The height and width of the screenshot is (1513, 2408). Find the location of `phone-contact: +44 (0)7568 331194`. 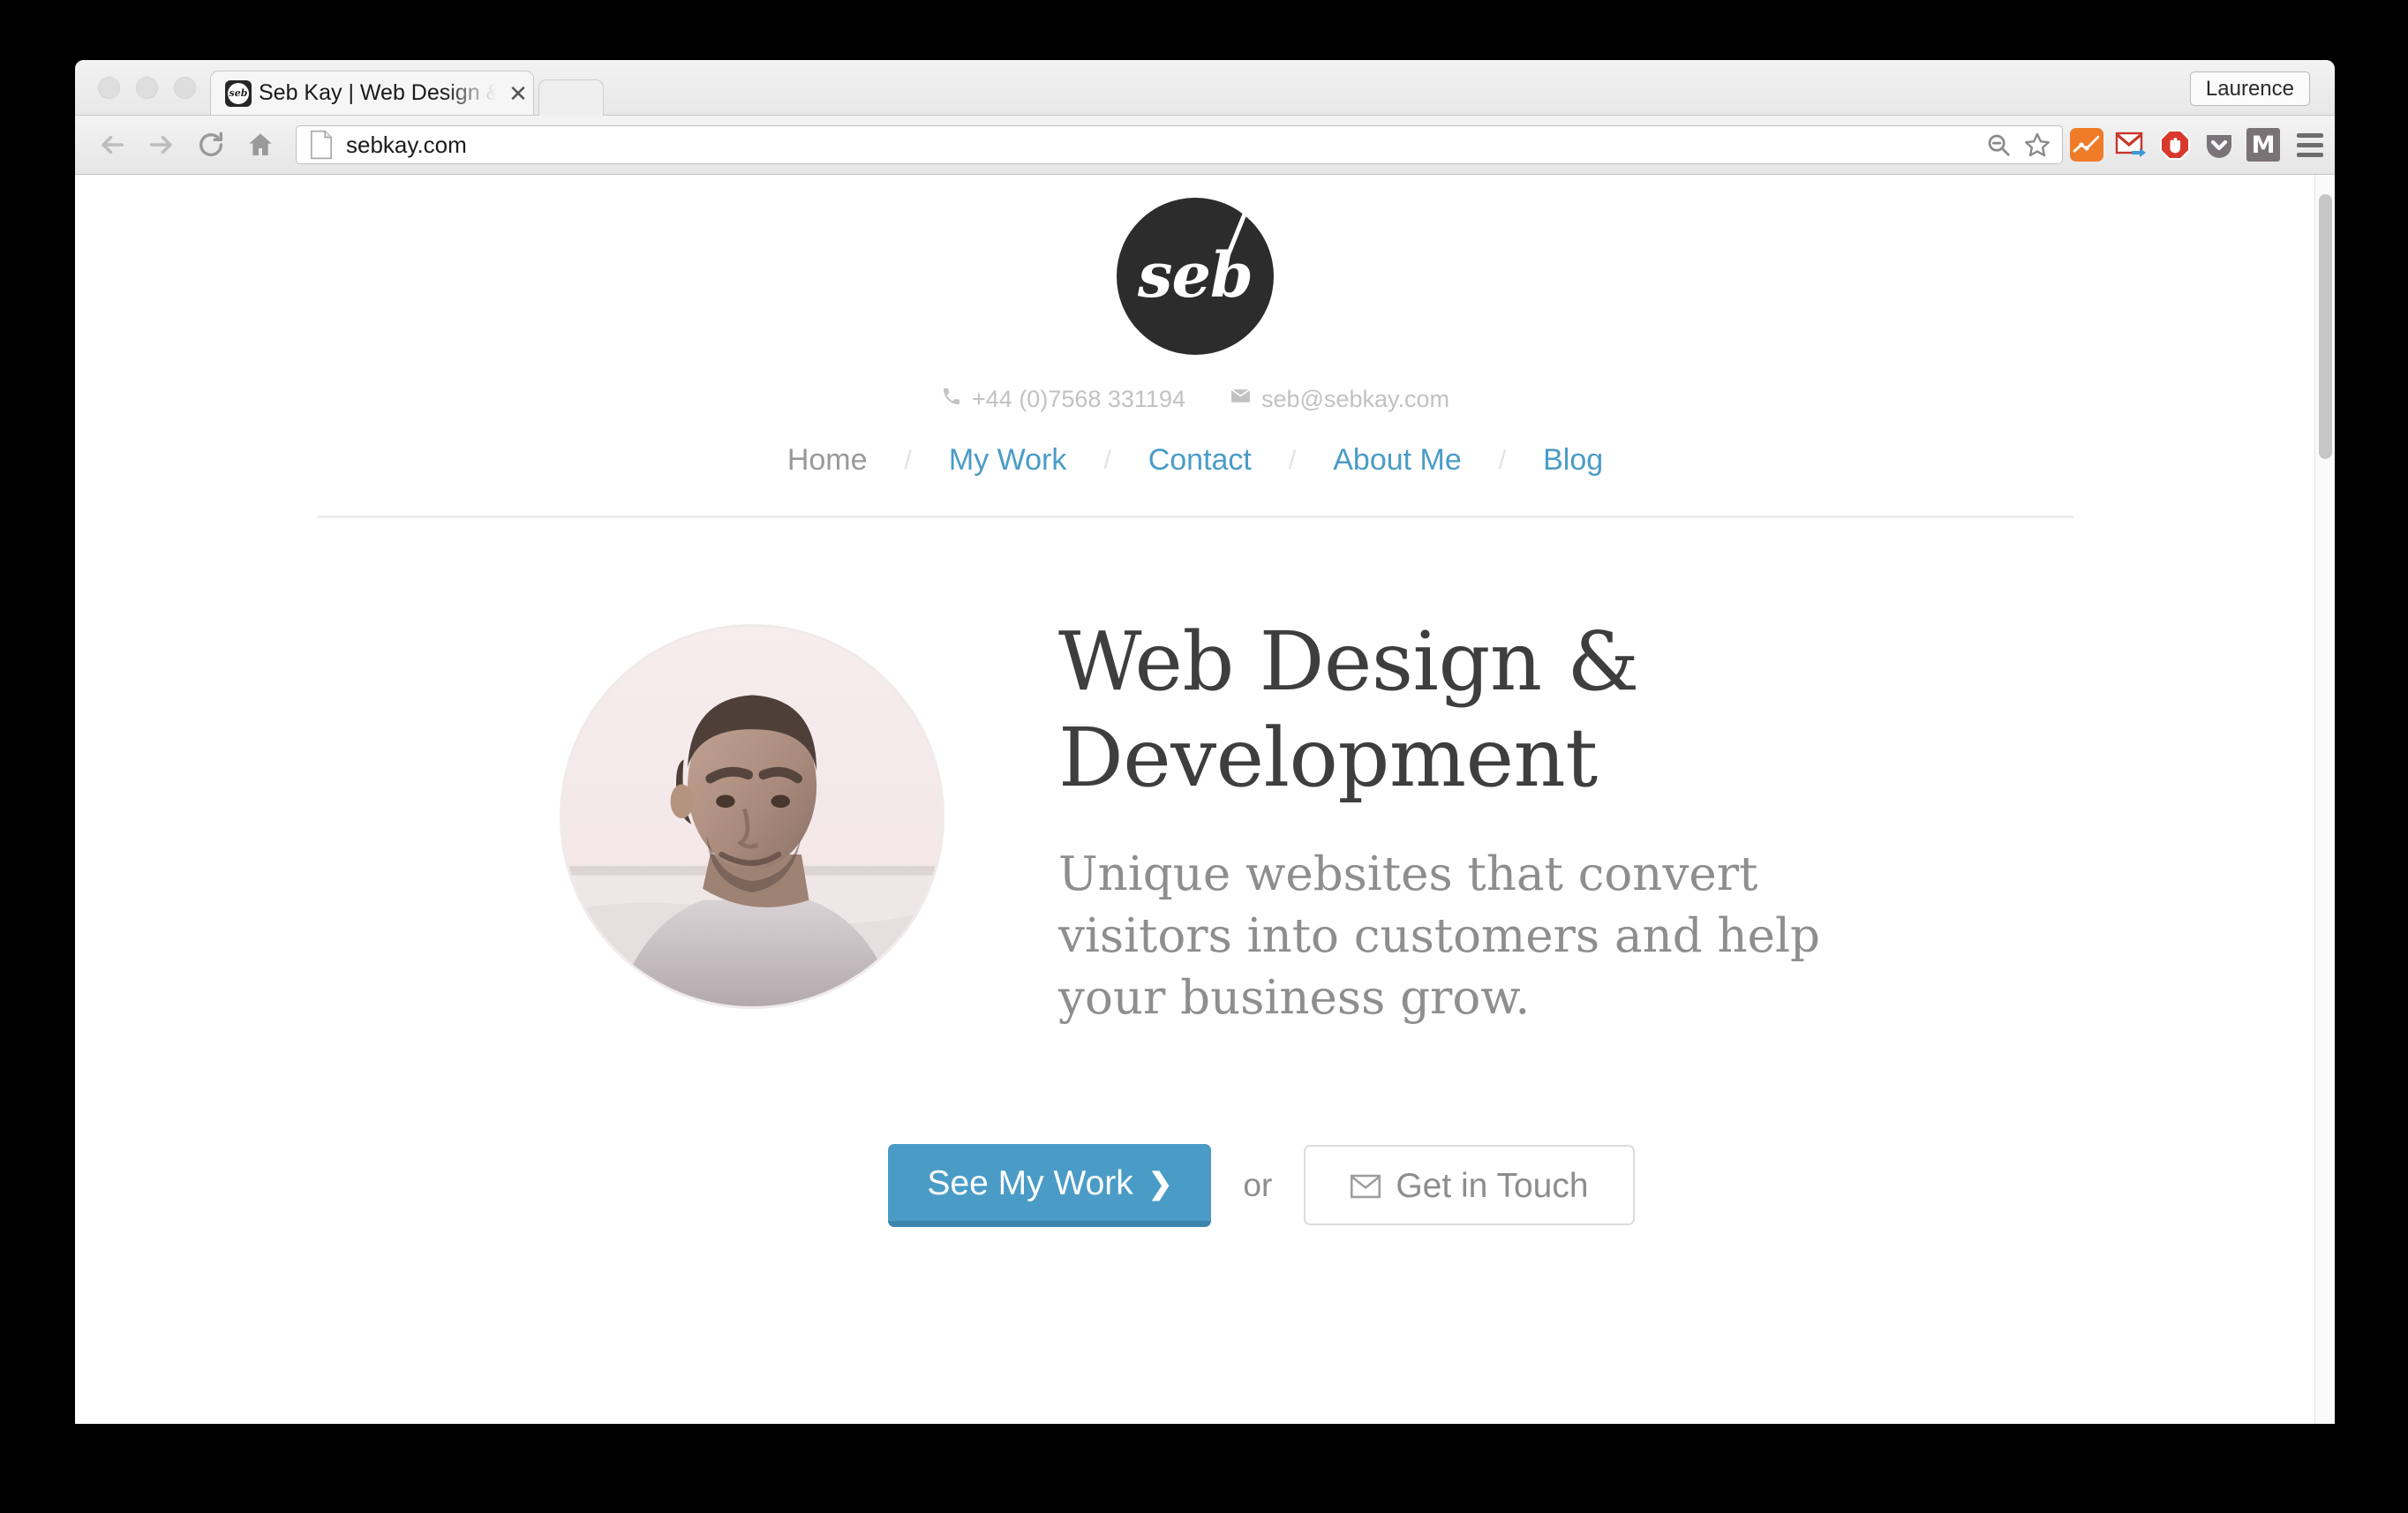

phone-contact: +44 (0)7568 331194 is located at coordinates (1063, 400).